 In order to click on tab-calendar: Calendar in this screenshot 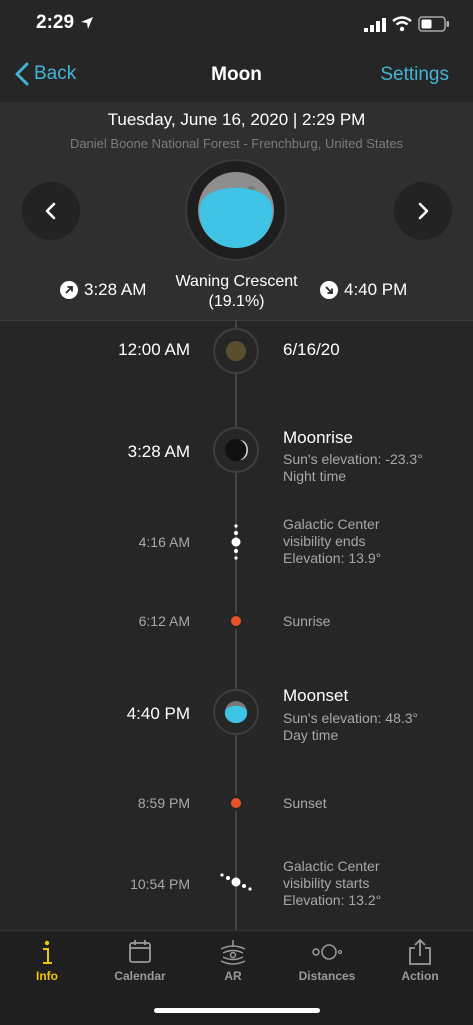, I will do `click(140, 960)`.